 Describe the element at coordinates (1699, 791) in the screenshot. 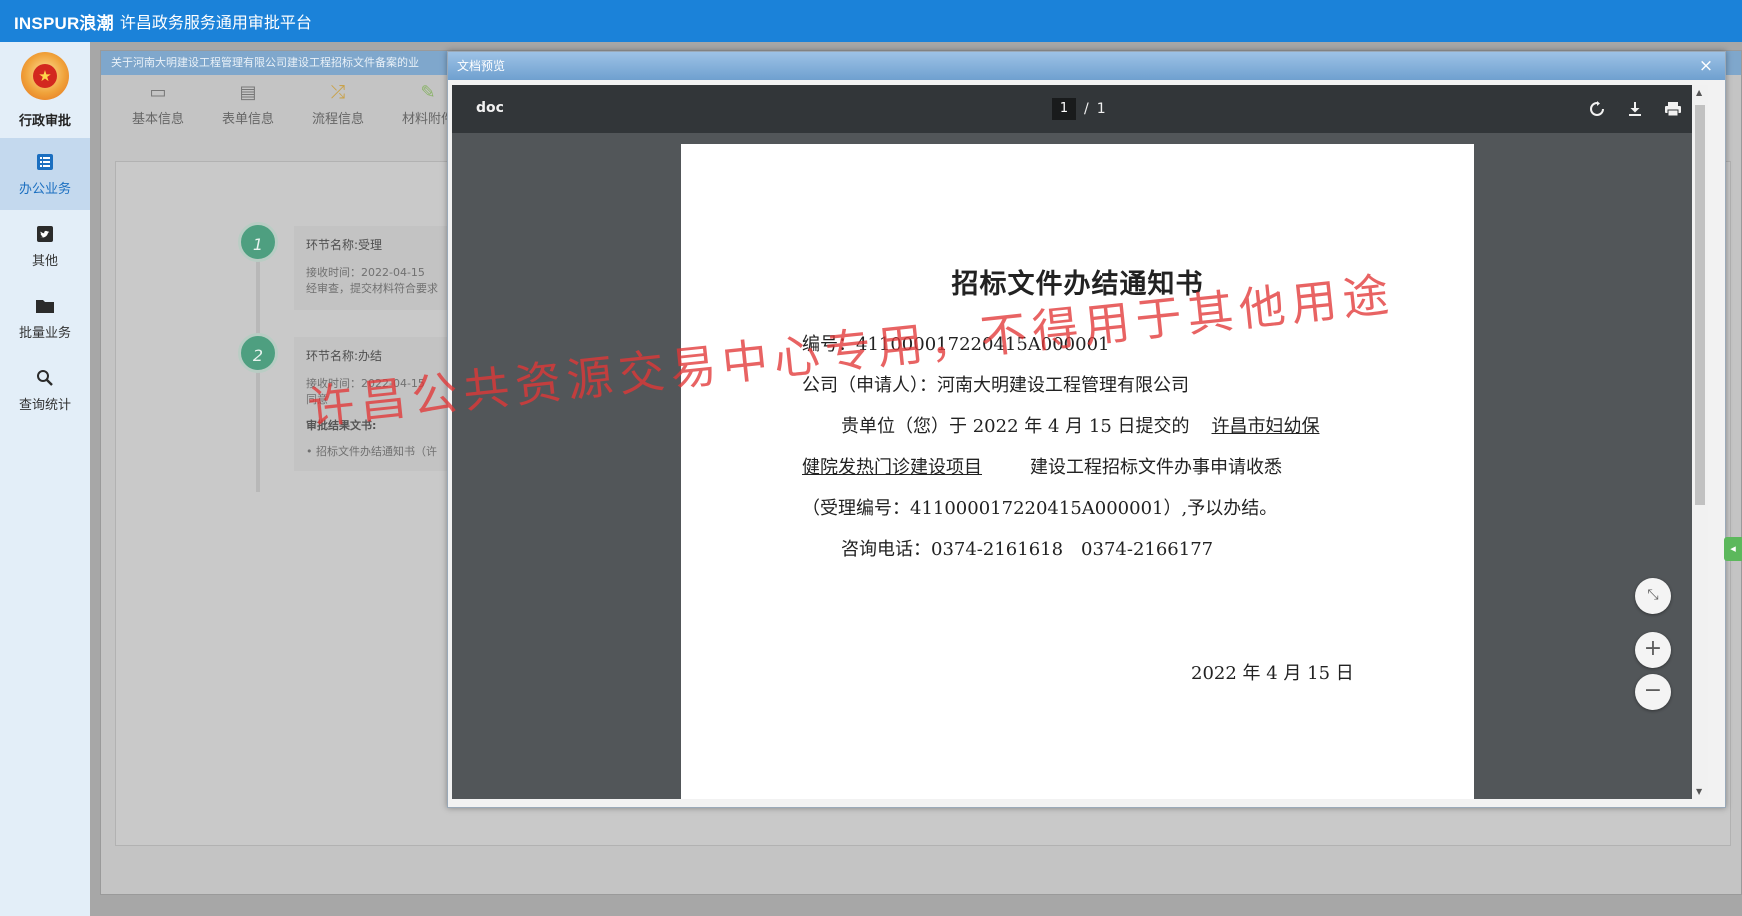

I see `scroll-down-icon: ▼` at that location.